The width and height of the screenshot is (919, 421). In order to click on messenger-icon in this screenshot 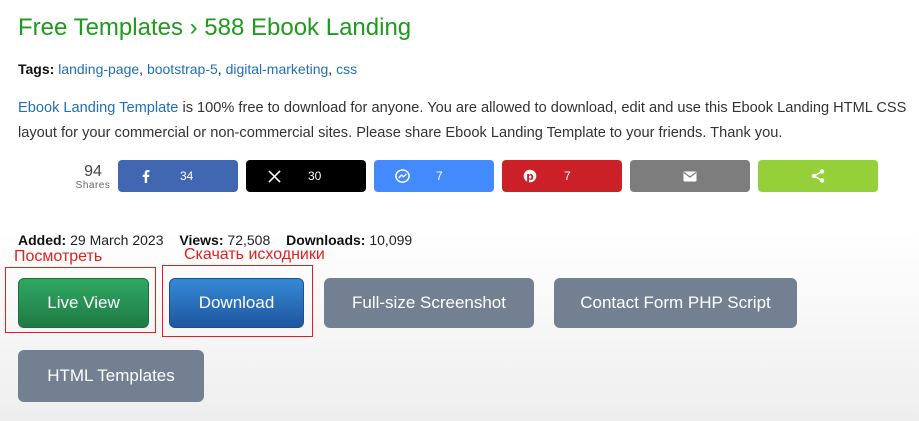, I will do `click(402, 176)`.